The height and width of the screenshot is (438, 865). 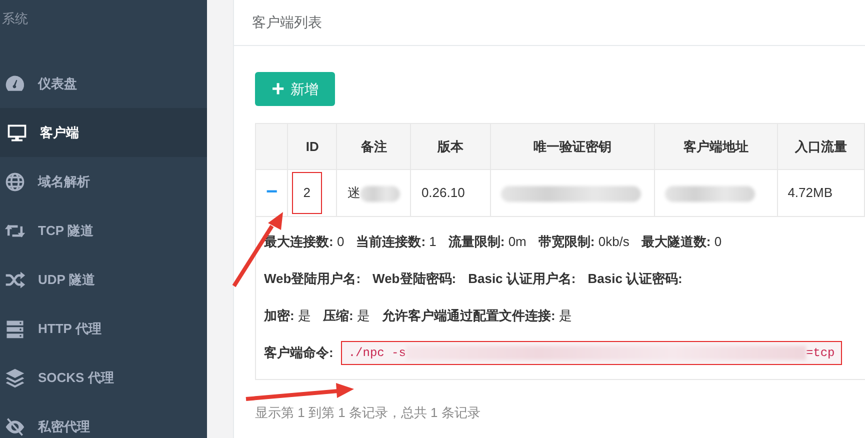 I want to click on column-header: 唯一验证密钥, so click(x=572, y=147).